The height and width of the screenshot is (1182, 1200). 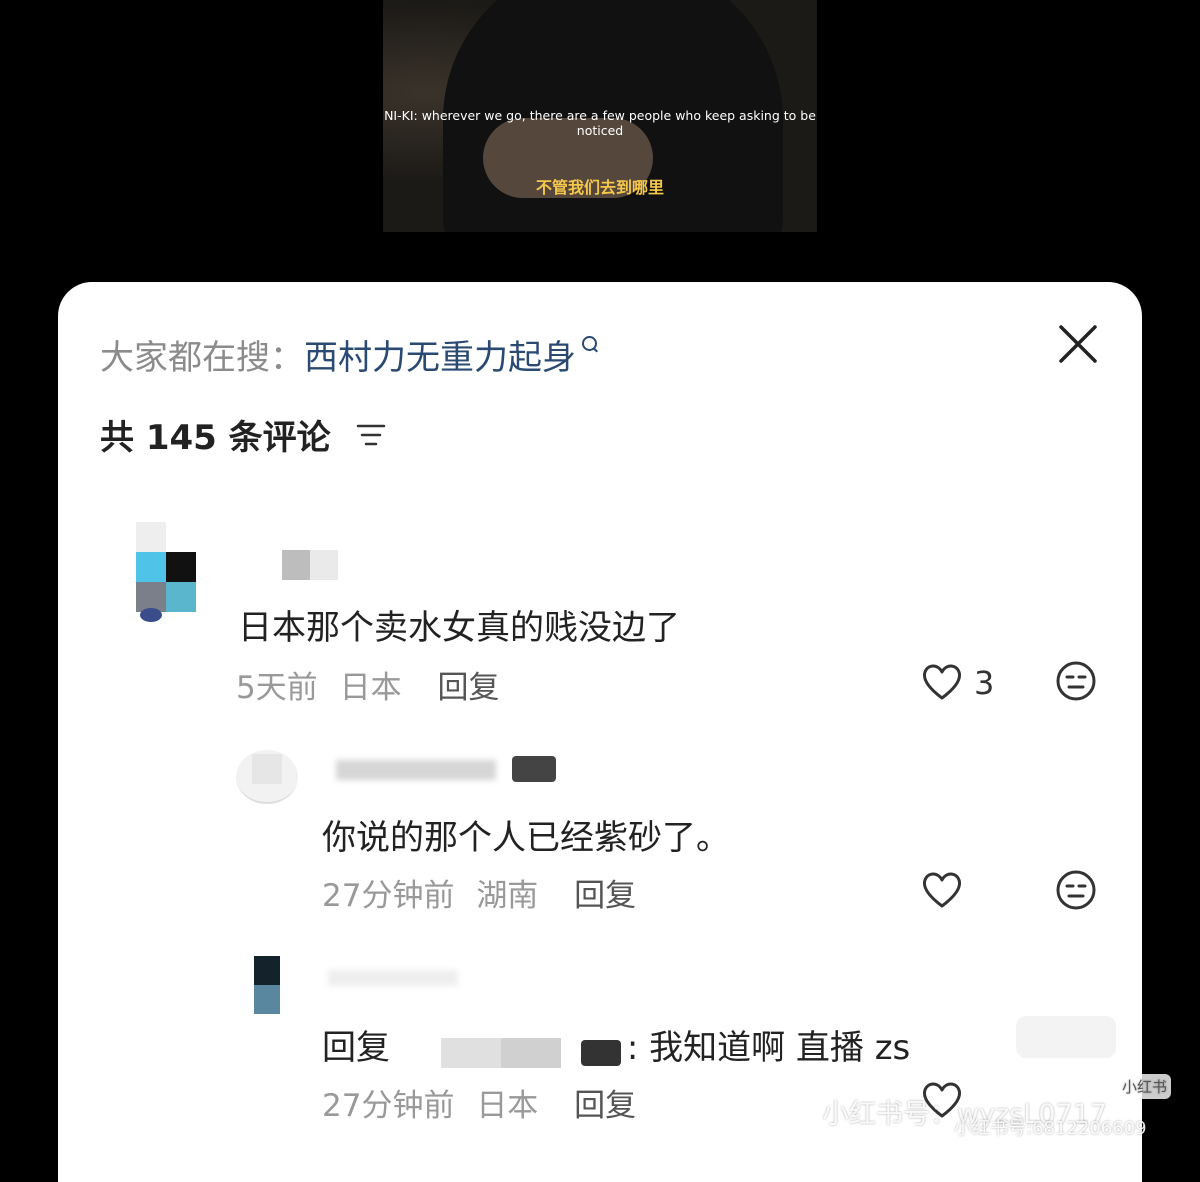 I want to click on comment-time: 5天前, so click(x=277, y=688).